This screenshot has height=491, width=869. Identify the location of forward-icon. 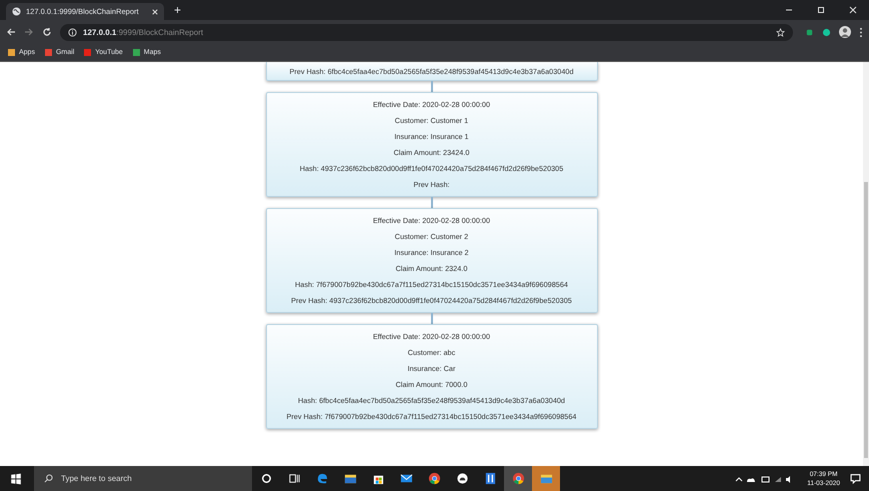
(29, 32).